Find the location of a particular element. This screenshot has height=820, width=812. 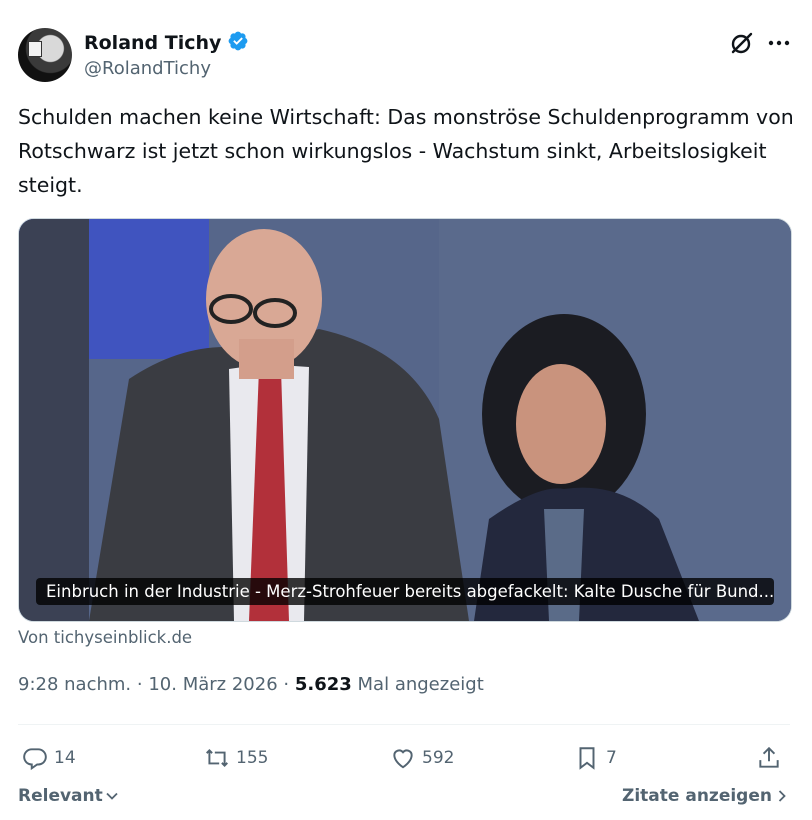

divider is located at coordinates (404, 724).